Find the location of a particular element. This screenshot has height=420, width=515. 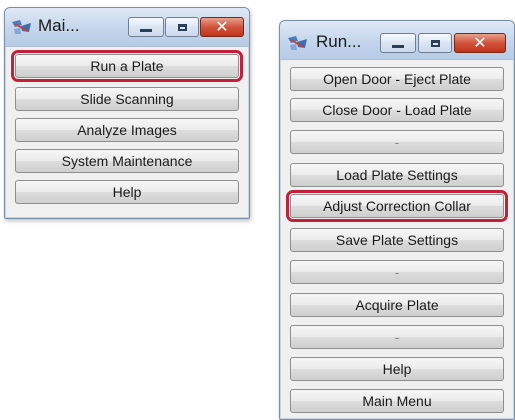

run-a-plate-button: Run a Plate is located at coordinates (127, 66).